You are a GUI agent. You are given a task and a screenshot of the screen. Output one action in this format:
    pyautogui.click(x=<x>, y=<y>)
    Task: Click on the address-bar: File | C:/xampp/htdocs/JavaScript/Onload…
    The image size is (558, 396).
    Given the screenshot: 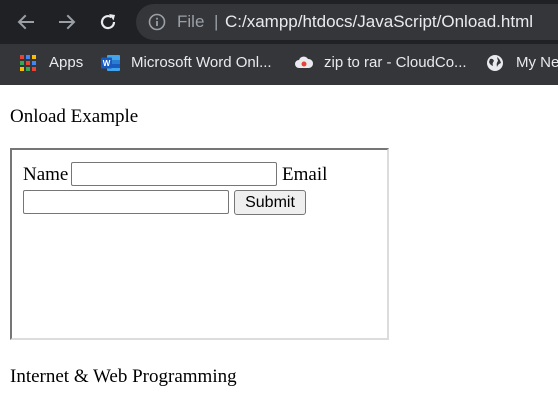 What is the action you would take?
    pyautogui.click(x=347, y=22)
    